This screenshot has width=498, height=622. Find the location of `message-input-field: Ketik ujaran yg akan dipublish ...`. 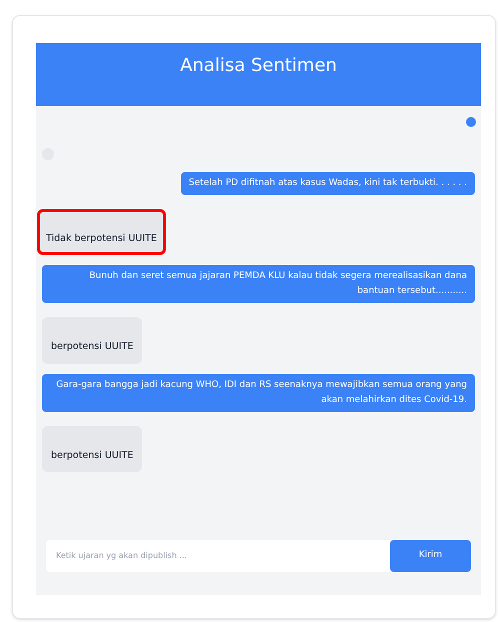

message-input-field: Ketik ujaran yg akan dipublish ... is located at coordinates (218, 556).